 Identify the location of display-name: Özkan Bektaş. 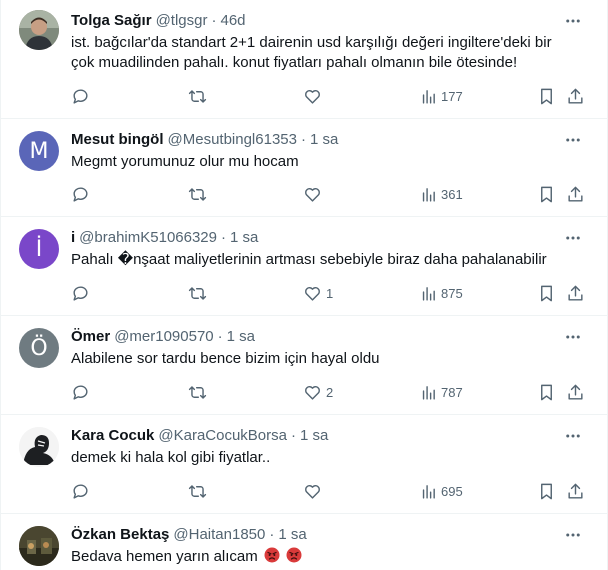
(120, 535).